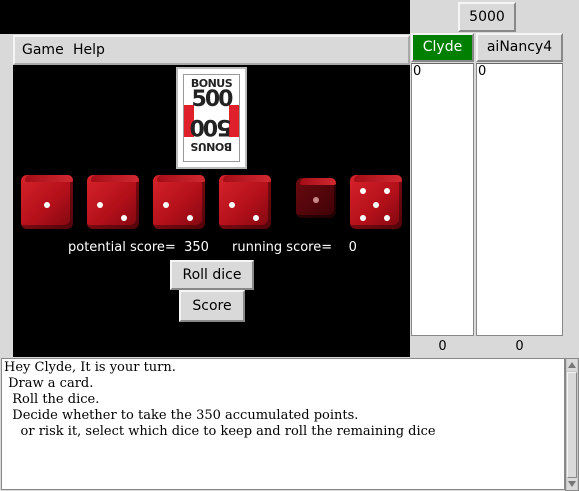 This screenshot has height=491, width=579. I want to click on player-score-history-ainancy4: 0, so click(519, 199).